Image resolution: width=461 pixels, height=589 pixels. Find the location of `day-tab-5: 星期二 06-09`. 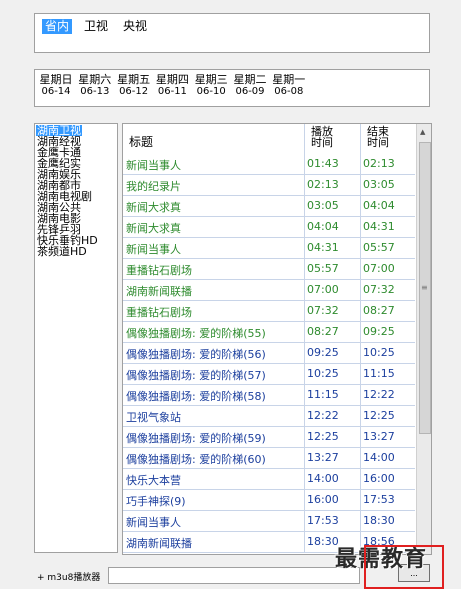

day-tab-5: 星期二 06-09 is located at coordinates (250, 86).